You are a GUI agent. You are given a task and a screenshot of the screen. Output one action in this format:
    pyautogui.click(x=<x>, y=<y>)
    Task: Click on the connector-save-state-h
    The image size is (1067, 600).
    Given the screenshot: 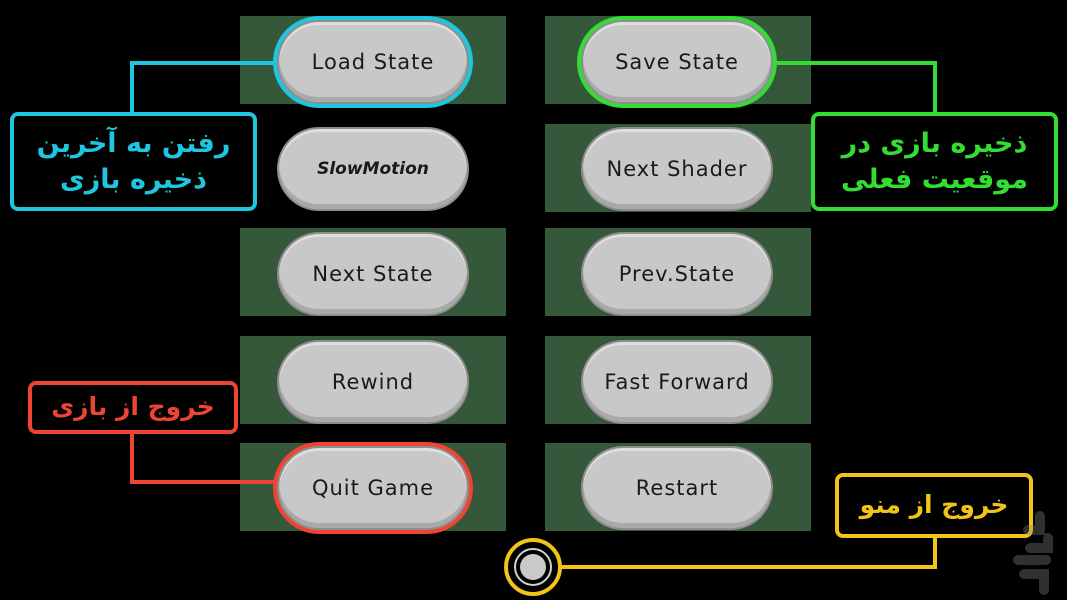 What is the action you would take?
    pyautogui.click(x=857, y=63)
    